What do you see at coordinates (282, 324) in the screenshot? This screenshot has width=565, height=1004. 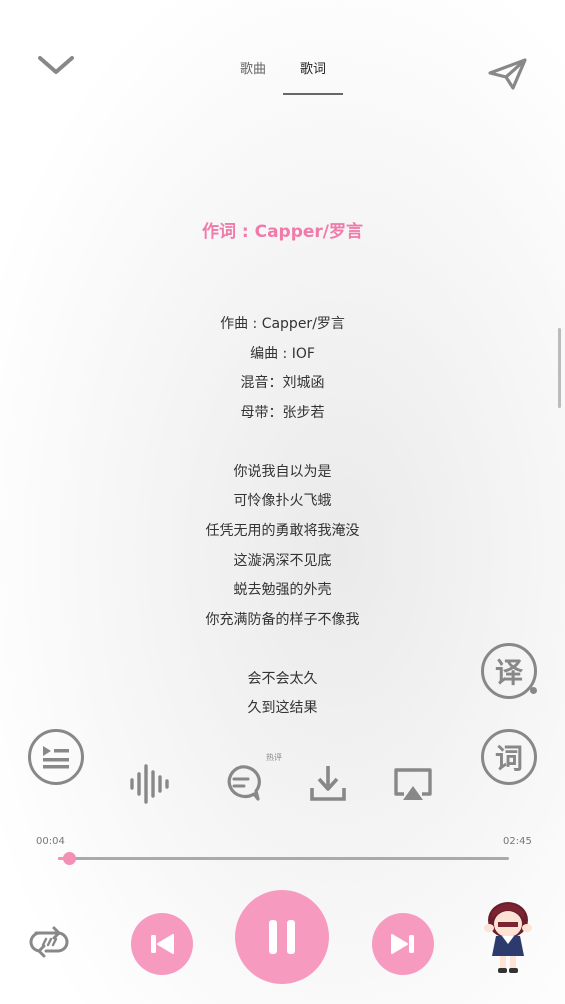 I see `lyric-line: 作曲 : Capper/罗言` at bounding box center [282, 324].